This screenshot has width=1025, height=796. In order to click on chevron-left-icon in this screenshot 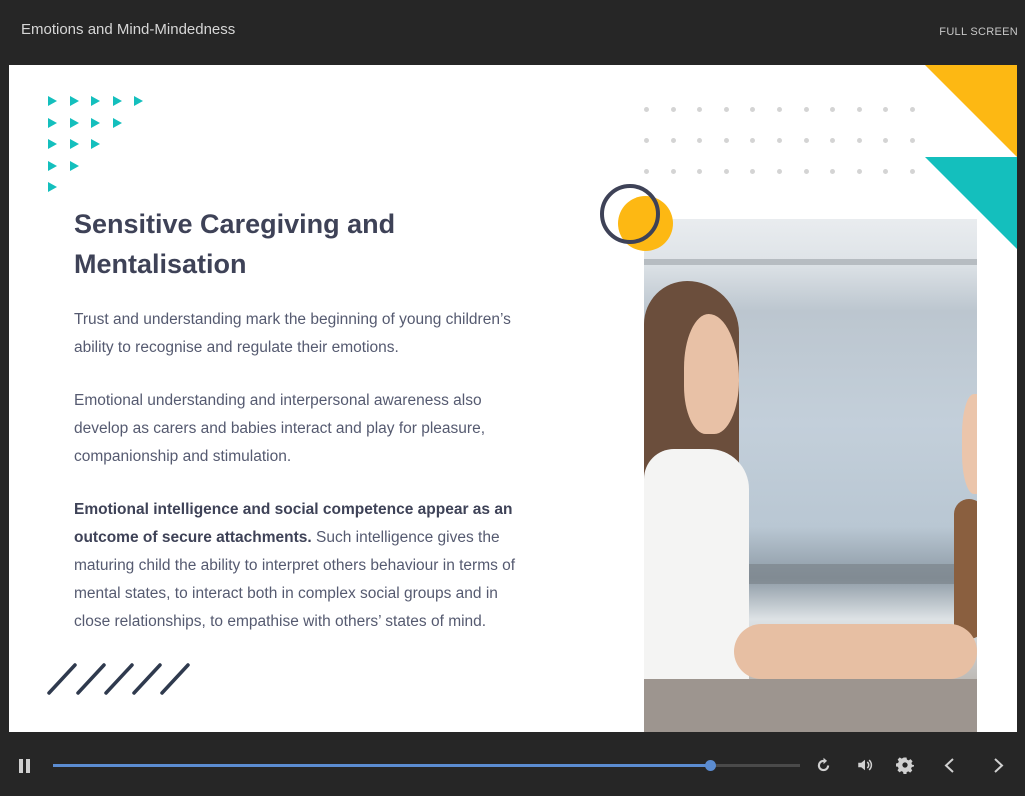, I will do `click(950, 765)`.